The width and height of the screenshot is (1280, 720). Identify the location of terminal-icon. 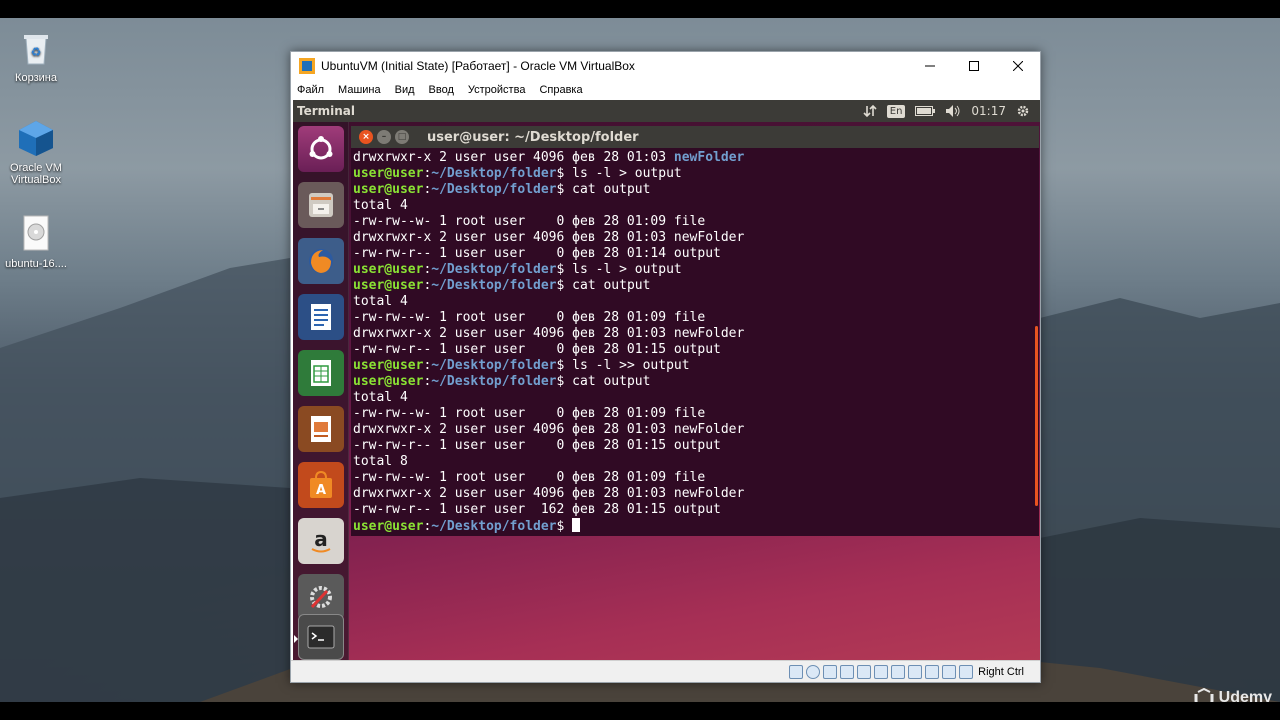
(321, 637).